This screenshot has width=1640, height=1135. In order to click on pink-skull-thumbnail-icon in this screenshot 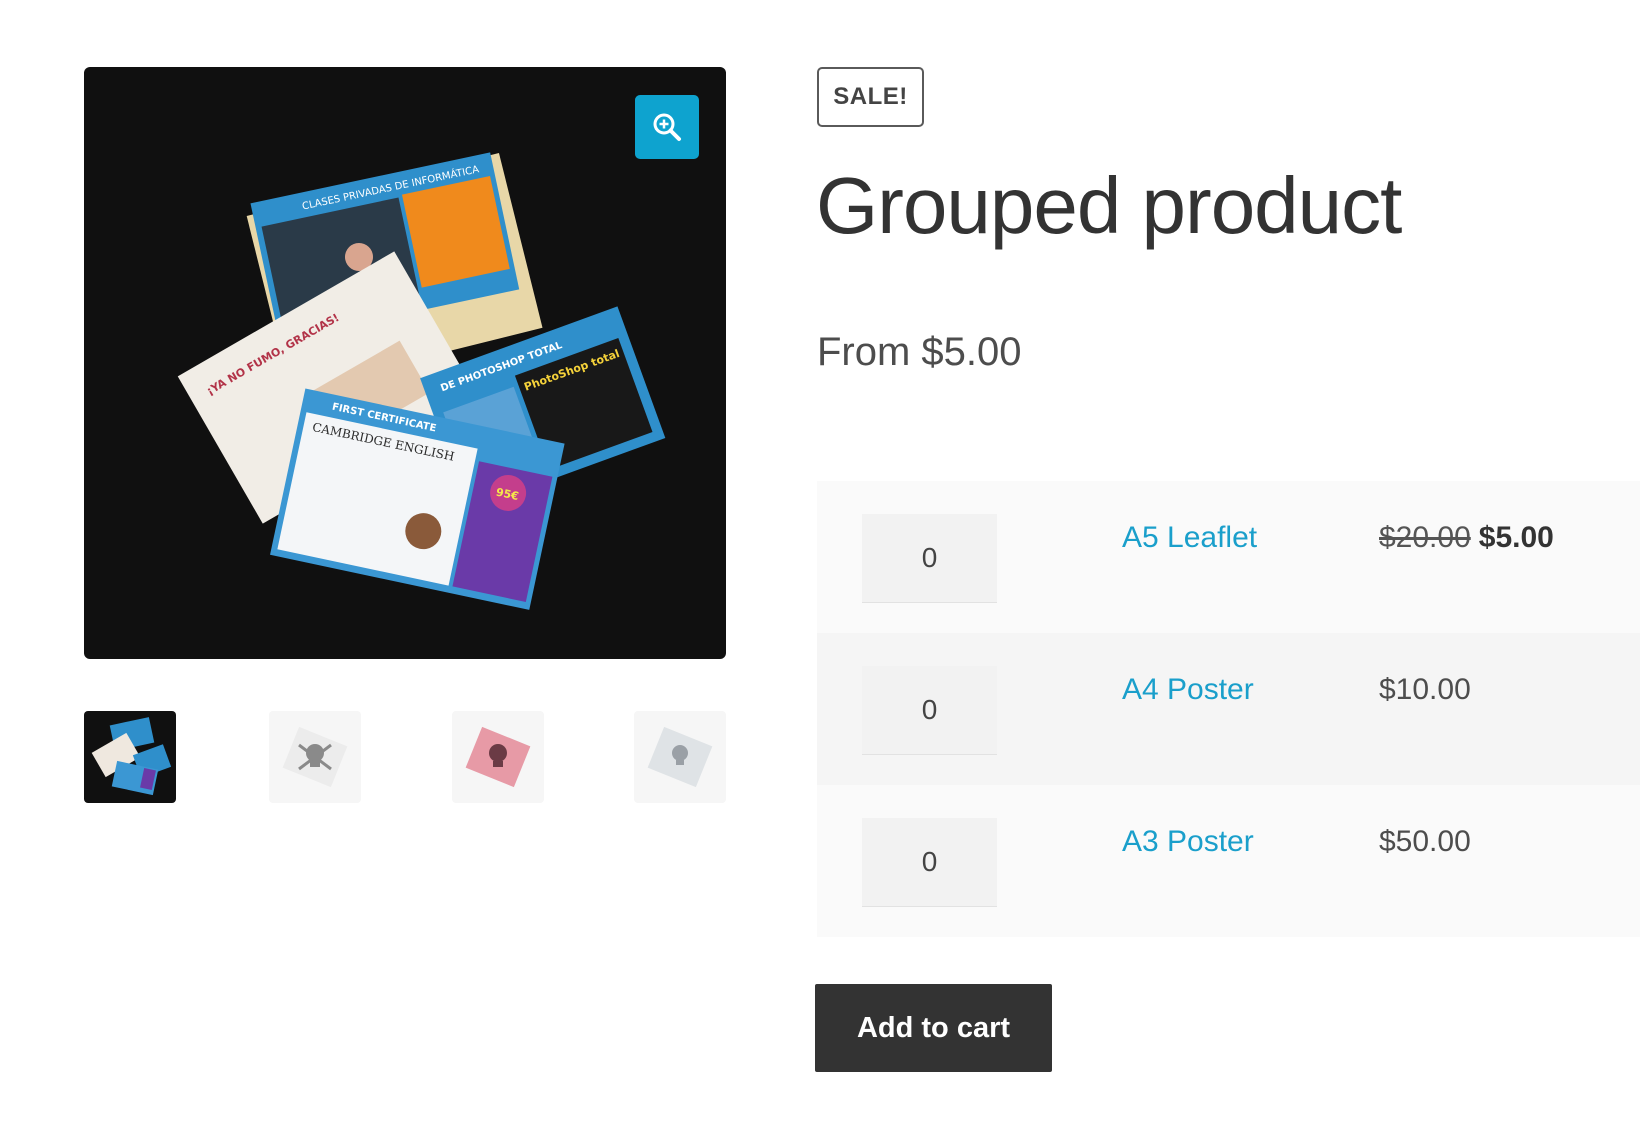, I will do `click(498, 757)`.